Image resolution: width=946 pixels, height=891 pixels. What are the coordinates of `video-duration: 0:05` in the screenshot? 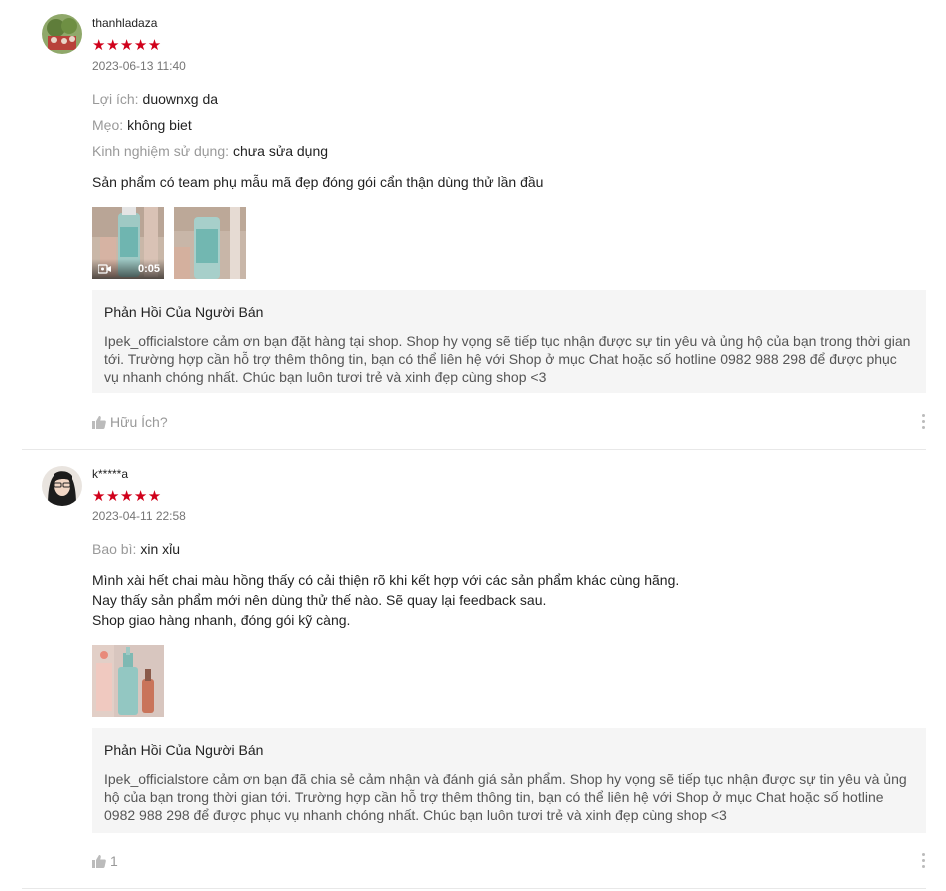 It's located at (148, 269).